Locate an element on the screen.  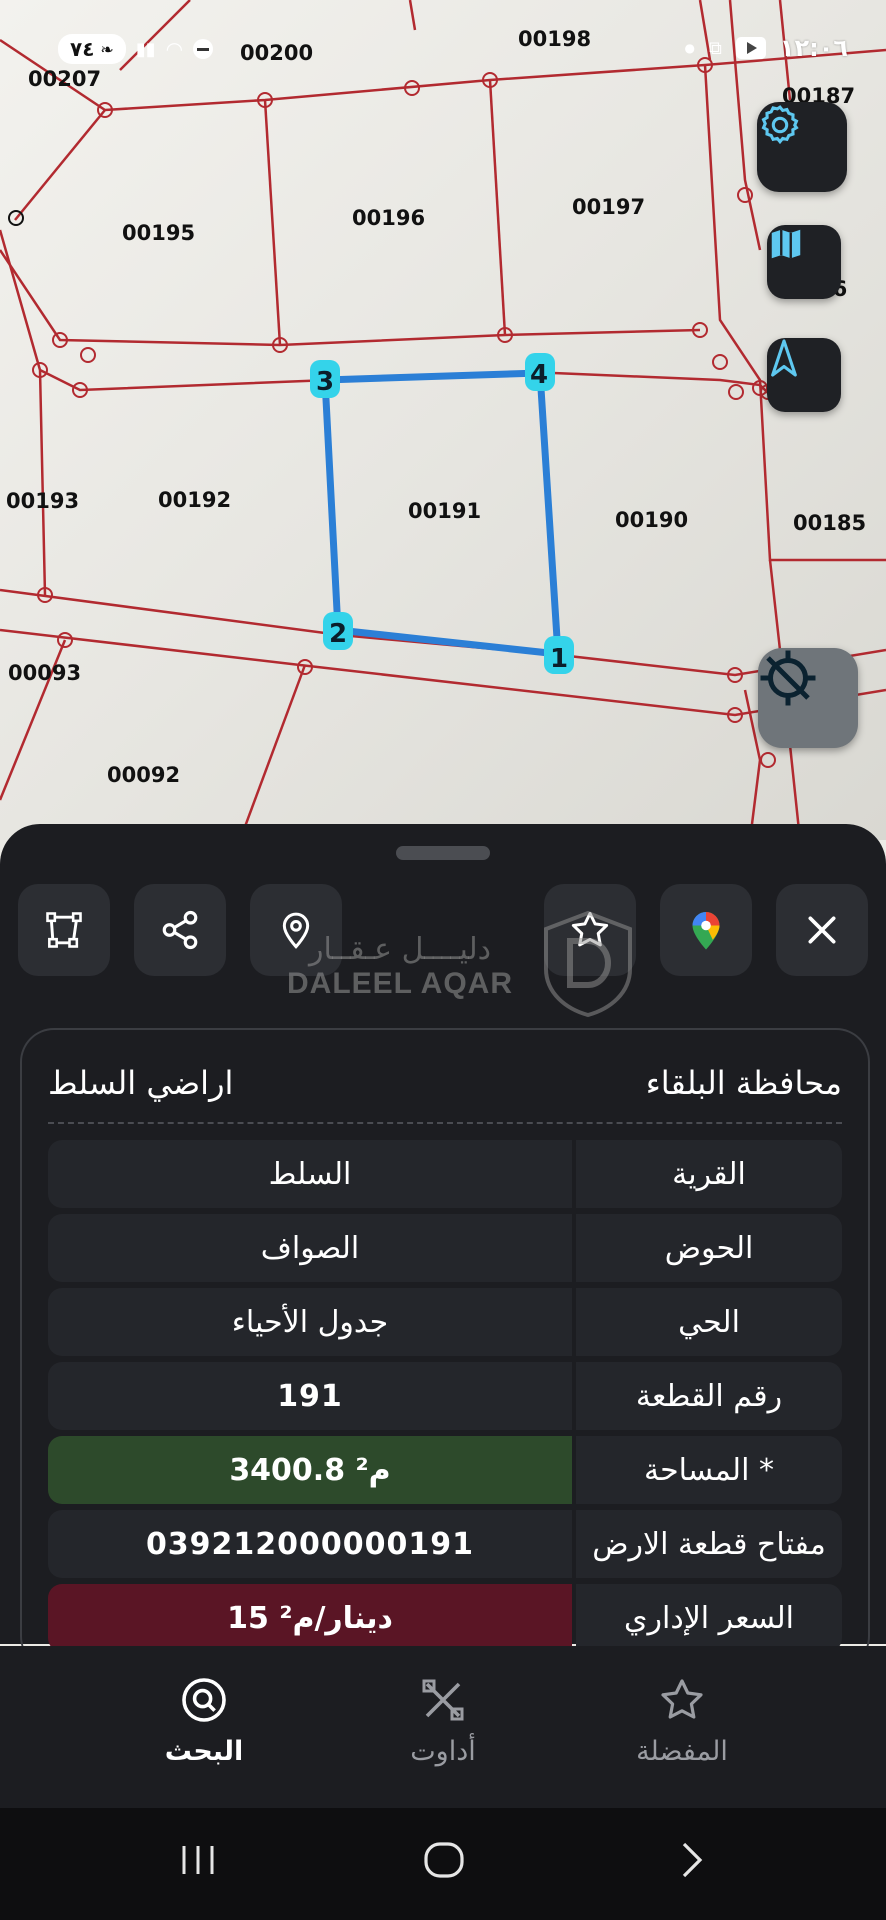
row-district: جدول الأحياء الحي is located at coordinates (445, 1322).